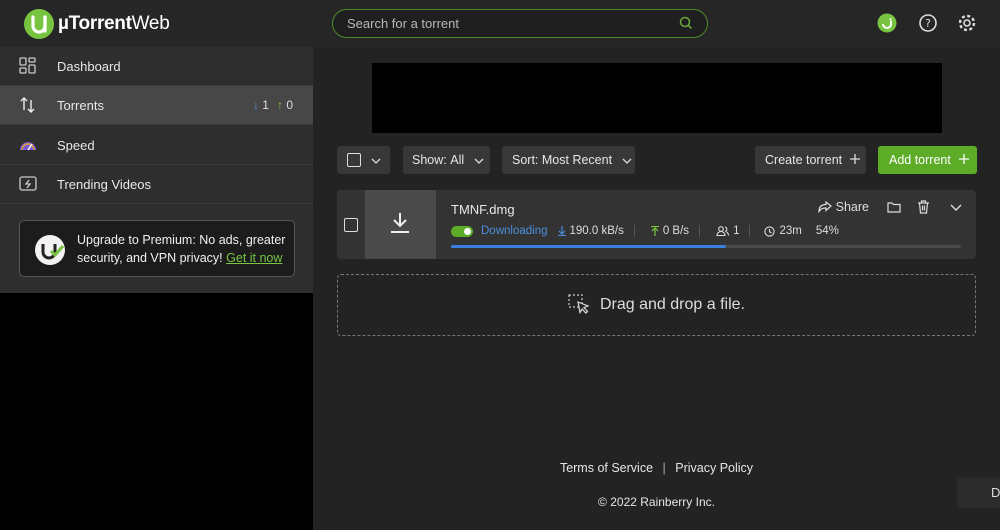 This screenshot has height=530, width=1000. I want to click on eta: 23m, so click(783, 231).